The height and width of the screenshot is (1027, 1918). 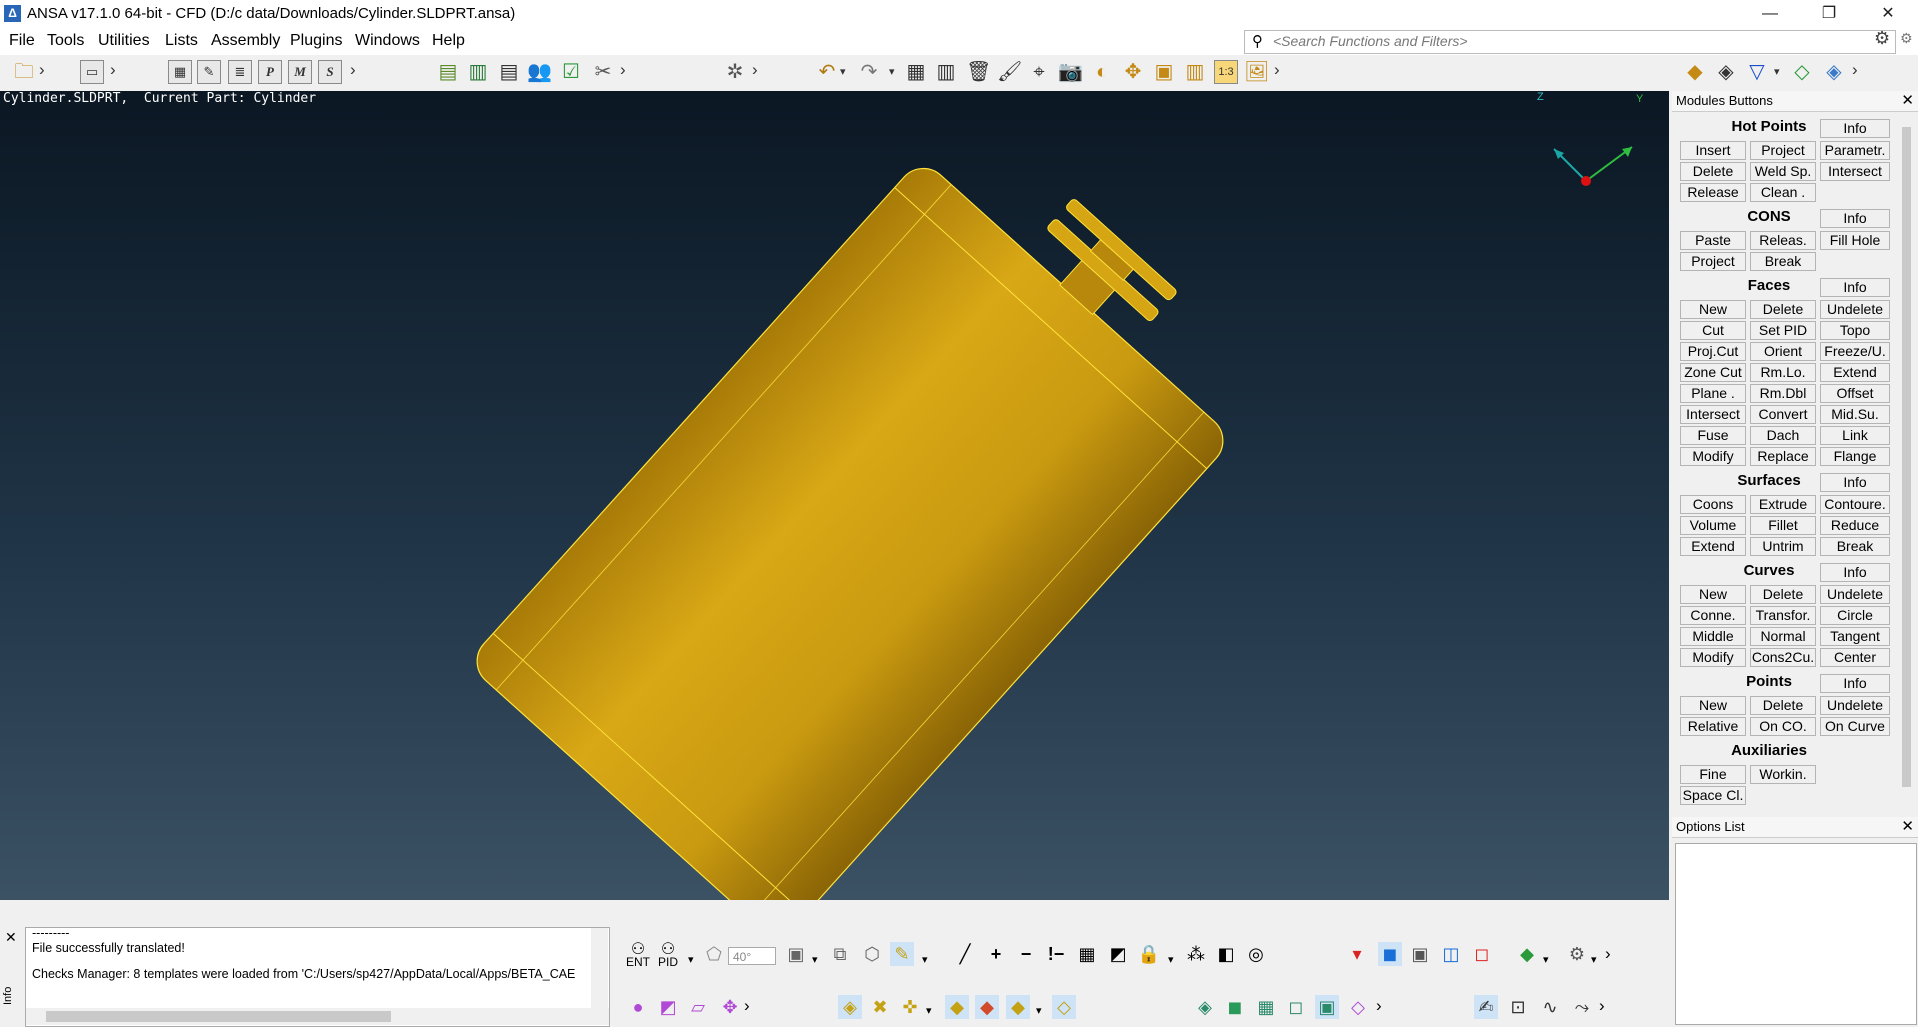 What do you see at coordinates (796, 954) in the screenshot?
I see `frame-icon: ▣` at bounding box center [796, 954].